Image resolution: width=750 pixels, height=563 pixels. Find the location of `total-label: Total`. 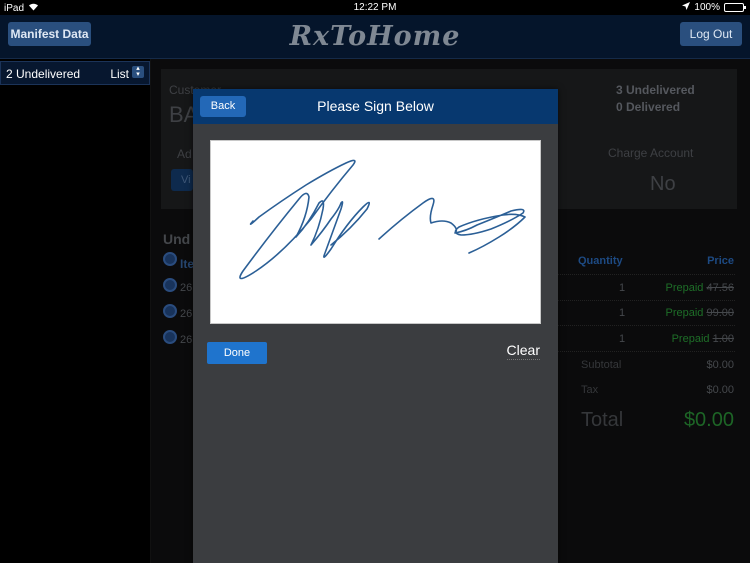

total-label: Total is located at coordinates (602, 420).